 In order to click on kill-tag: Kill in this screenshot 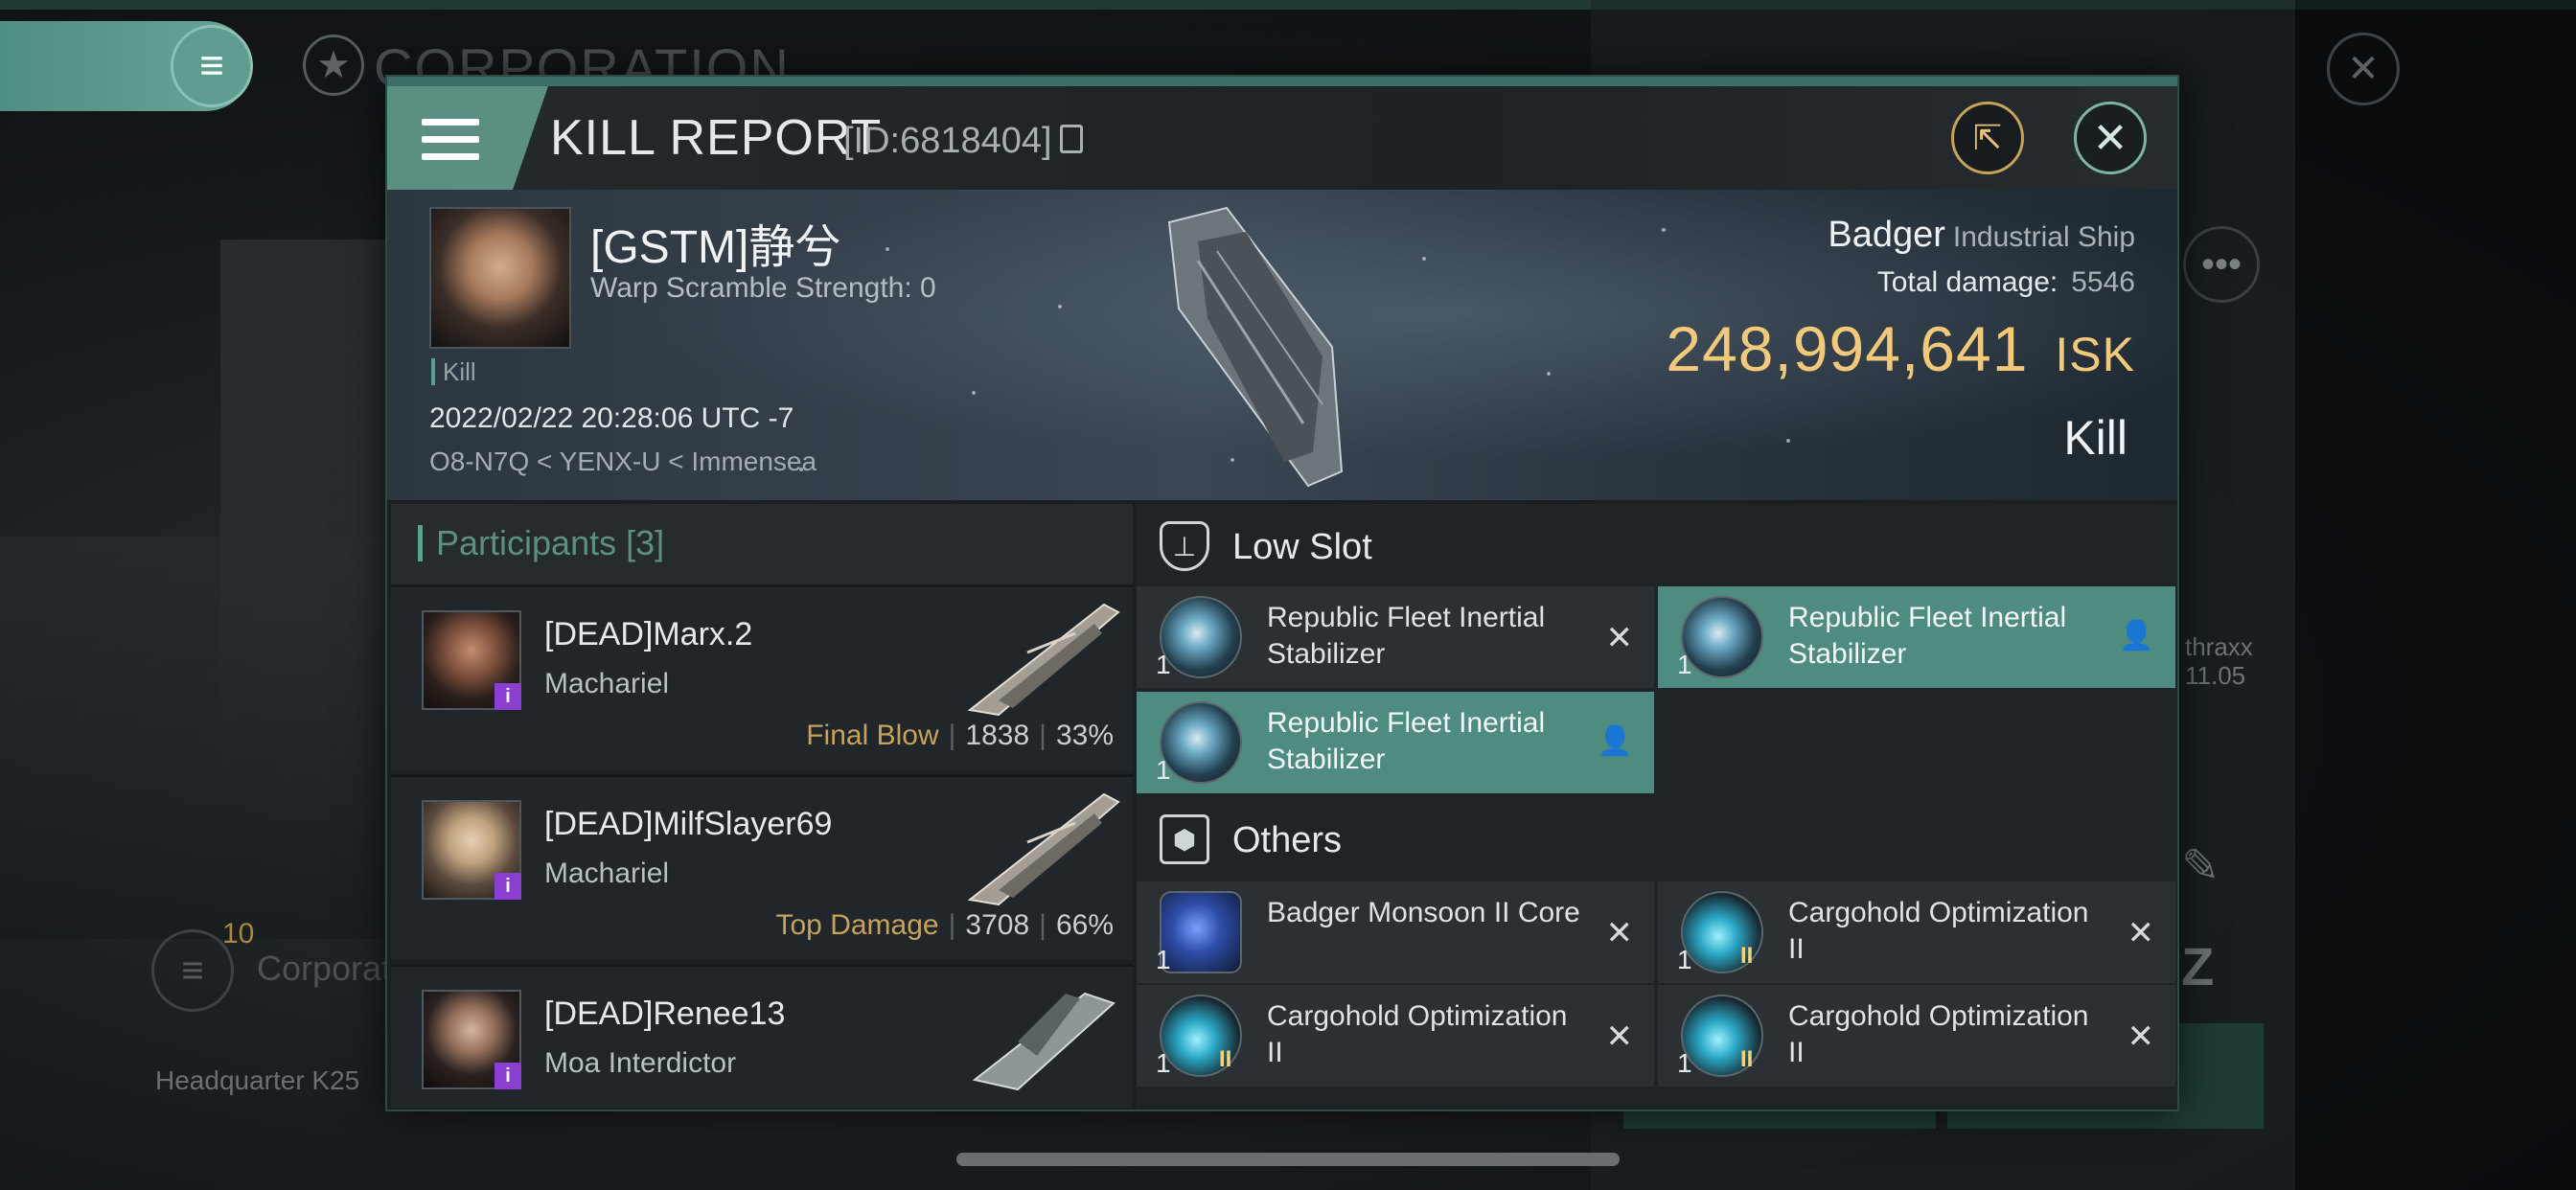, I will do `click(453, 372)`.